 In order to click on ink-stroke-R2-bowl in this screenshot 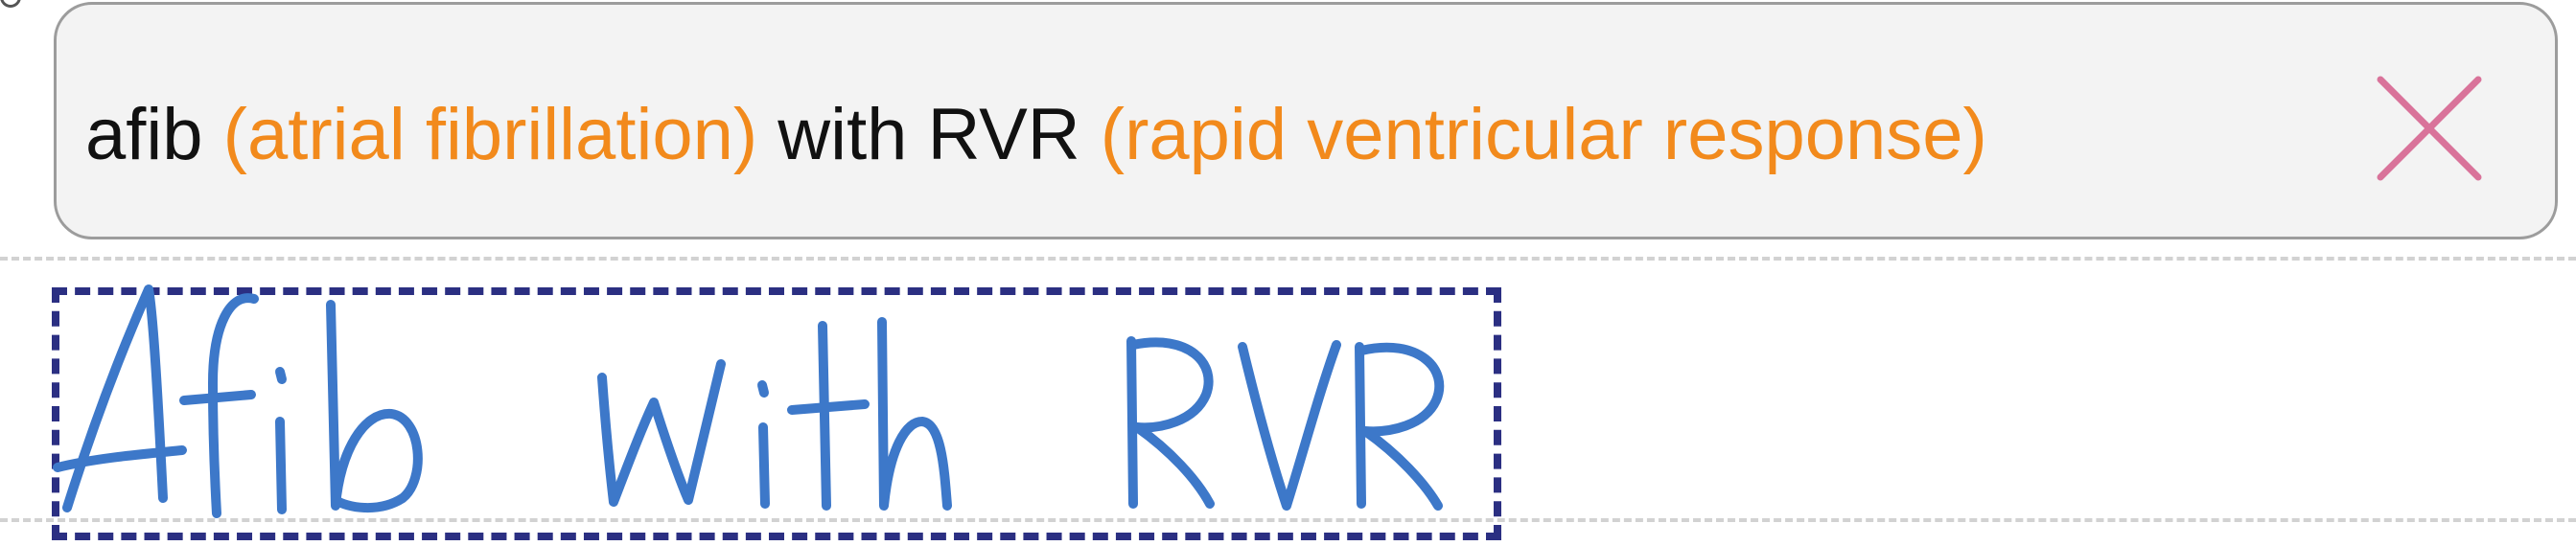, I will do `click(1401, 427)`.